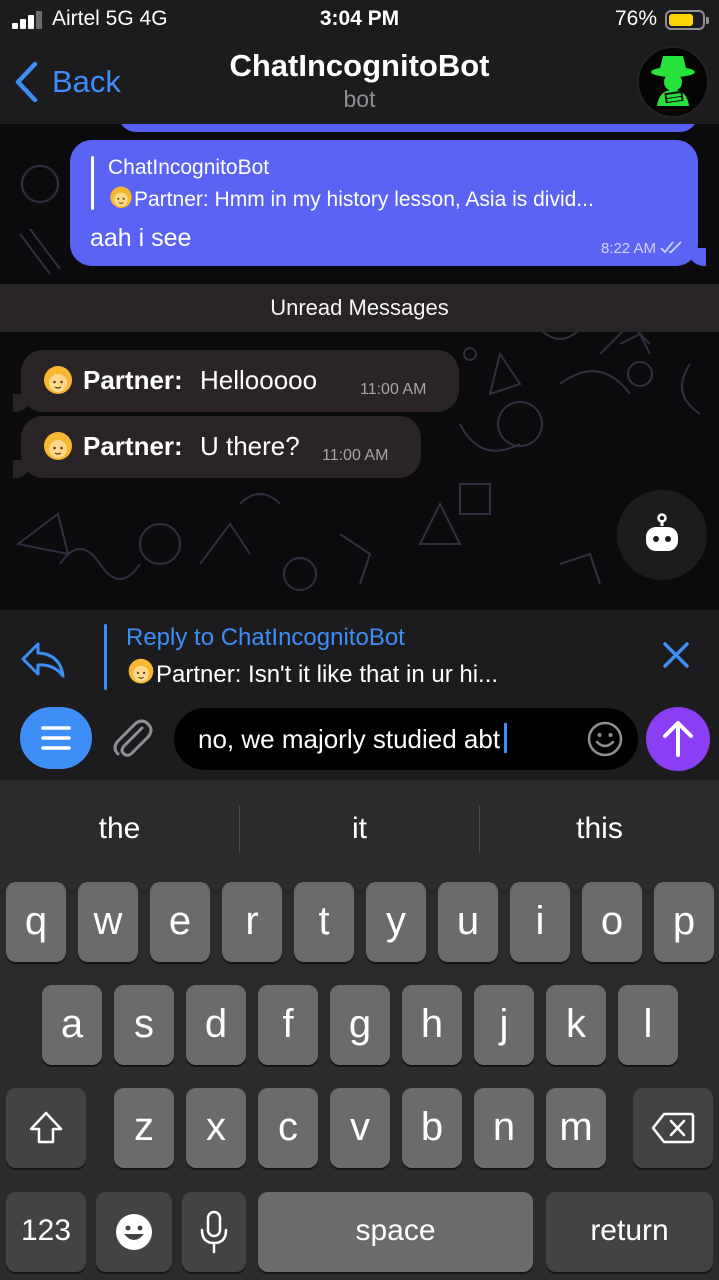 The image size is (719, 1280). I want to click on battery-icon, so click(687, 20).